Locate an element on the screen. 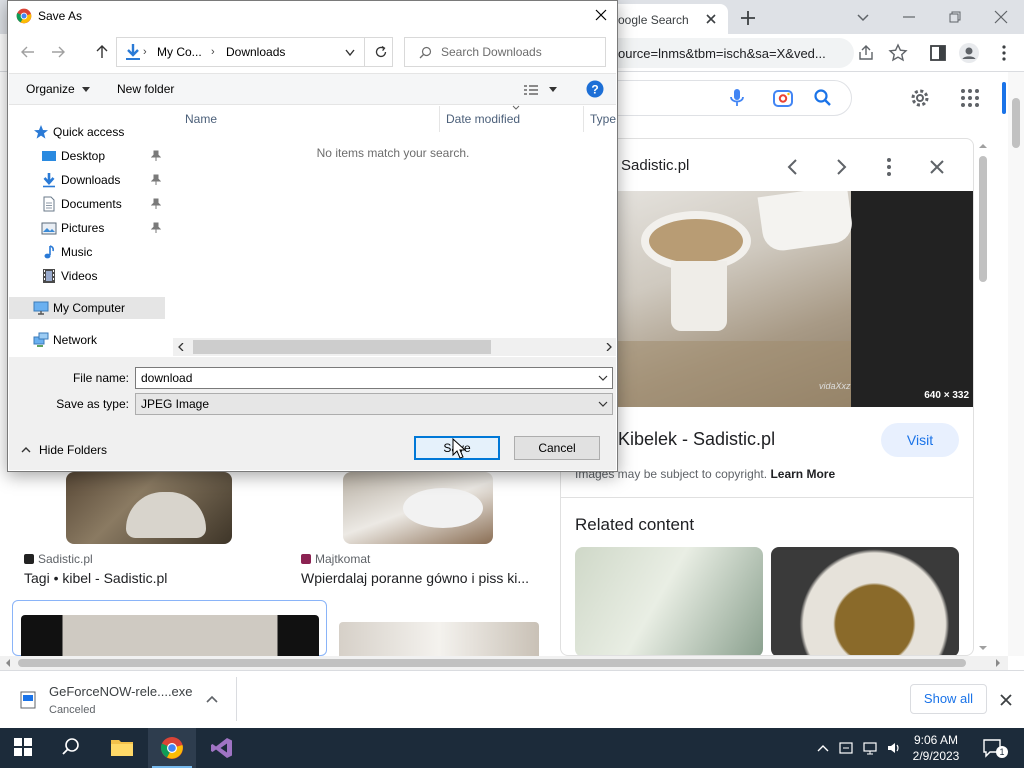  google-lens-icon is located at coordinates (783, 98).